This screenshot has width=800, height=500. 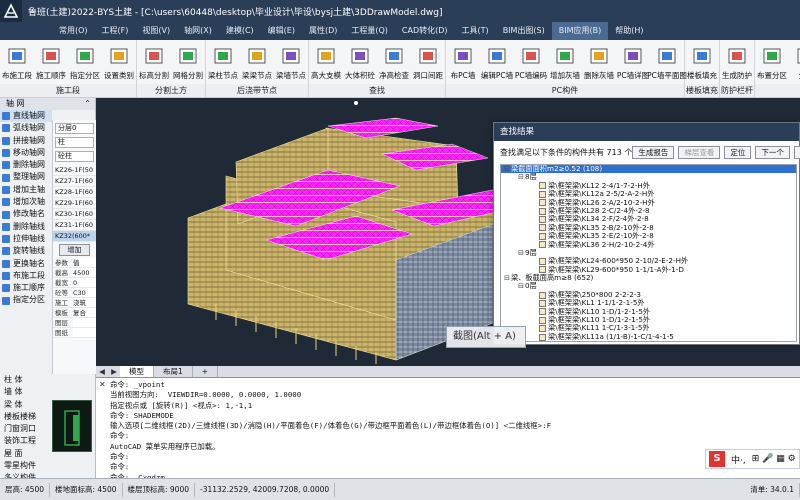 What do you see at coordinates (281, 31) in the screenshot?
I see `menu-item-5: 编辑(E)` at bounding box center [281, 31].